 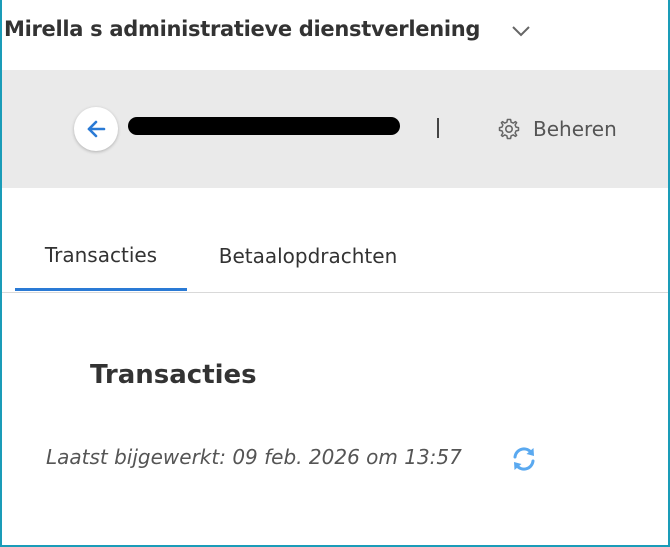 What do you see at coordinates (254, 457) in the screenshot?
I see `last-updated-text: Laatst bijgewerkt: 09 feb. 2026 om 13:57` at bounding box center [254, 457].